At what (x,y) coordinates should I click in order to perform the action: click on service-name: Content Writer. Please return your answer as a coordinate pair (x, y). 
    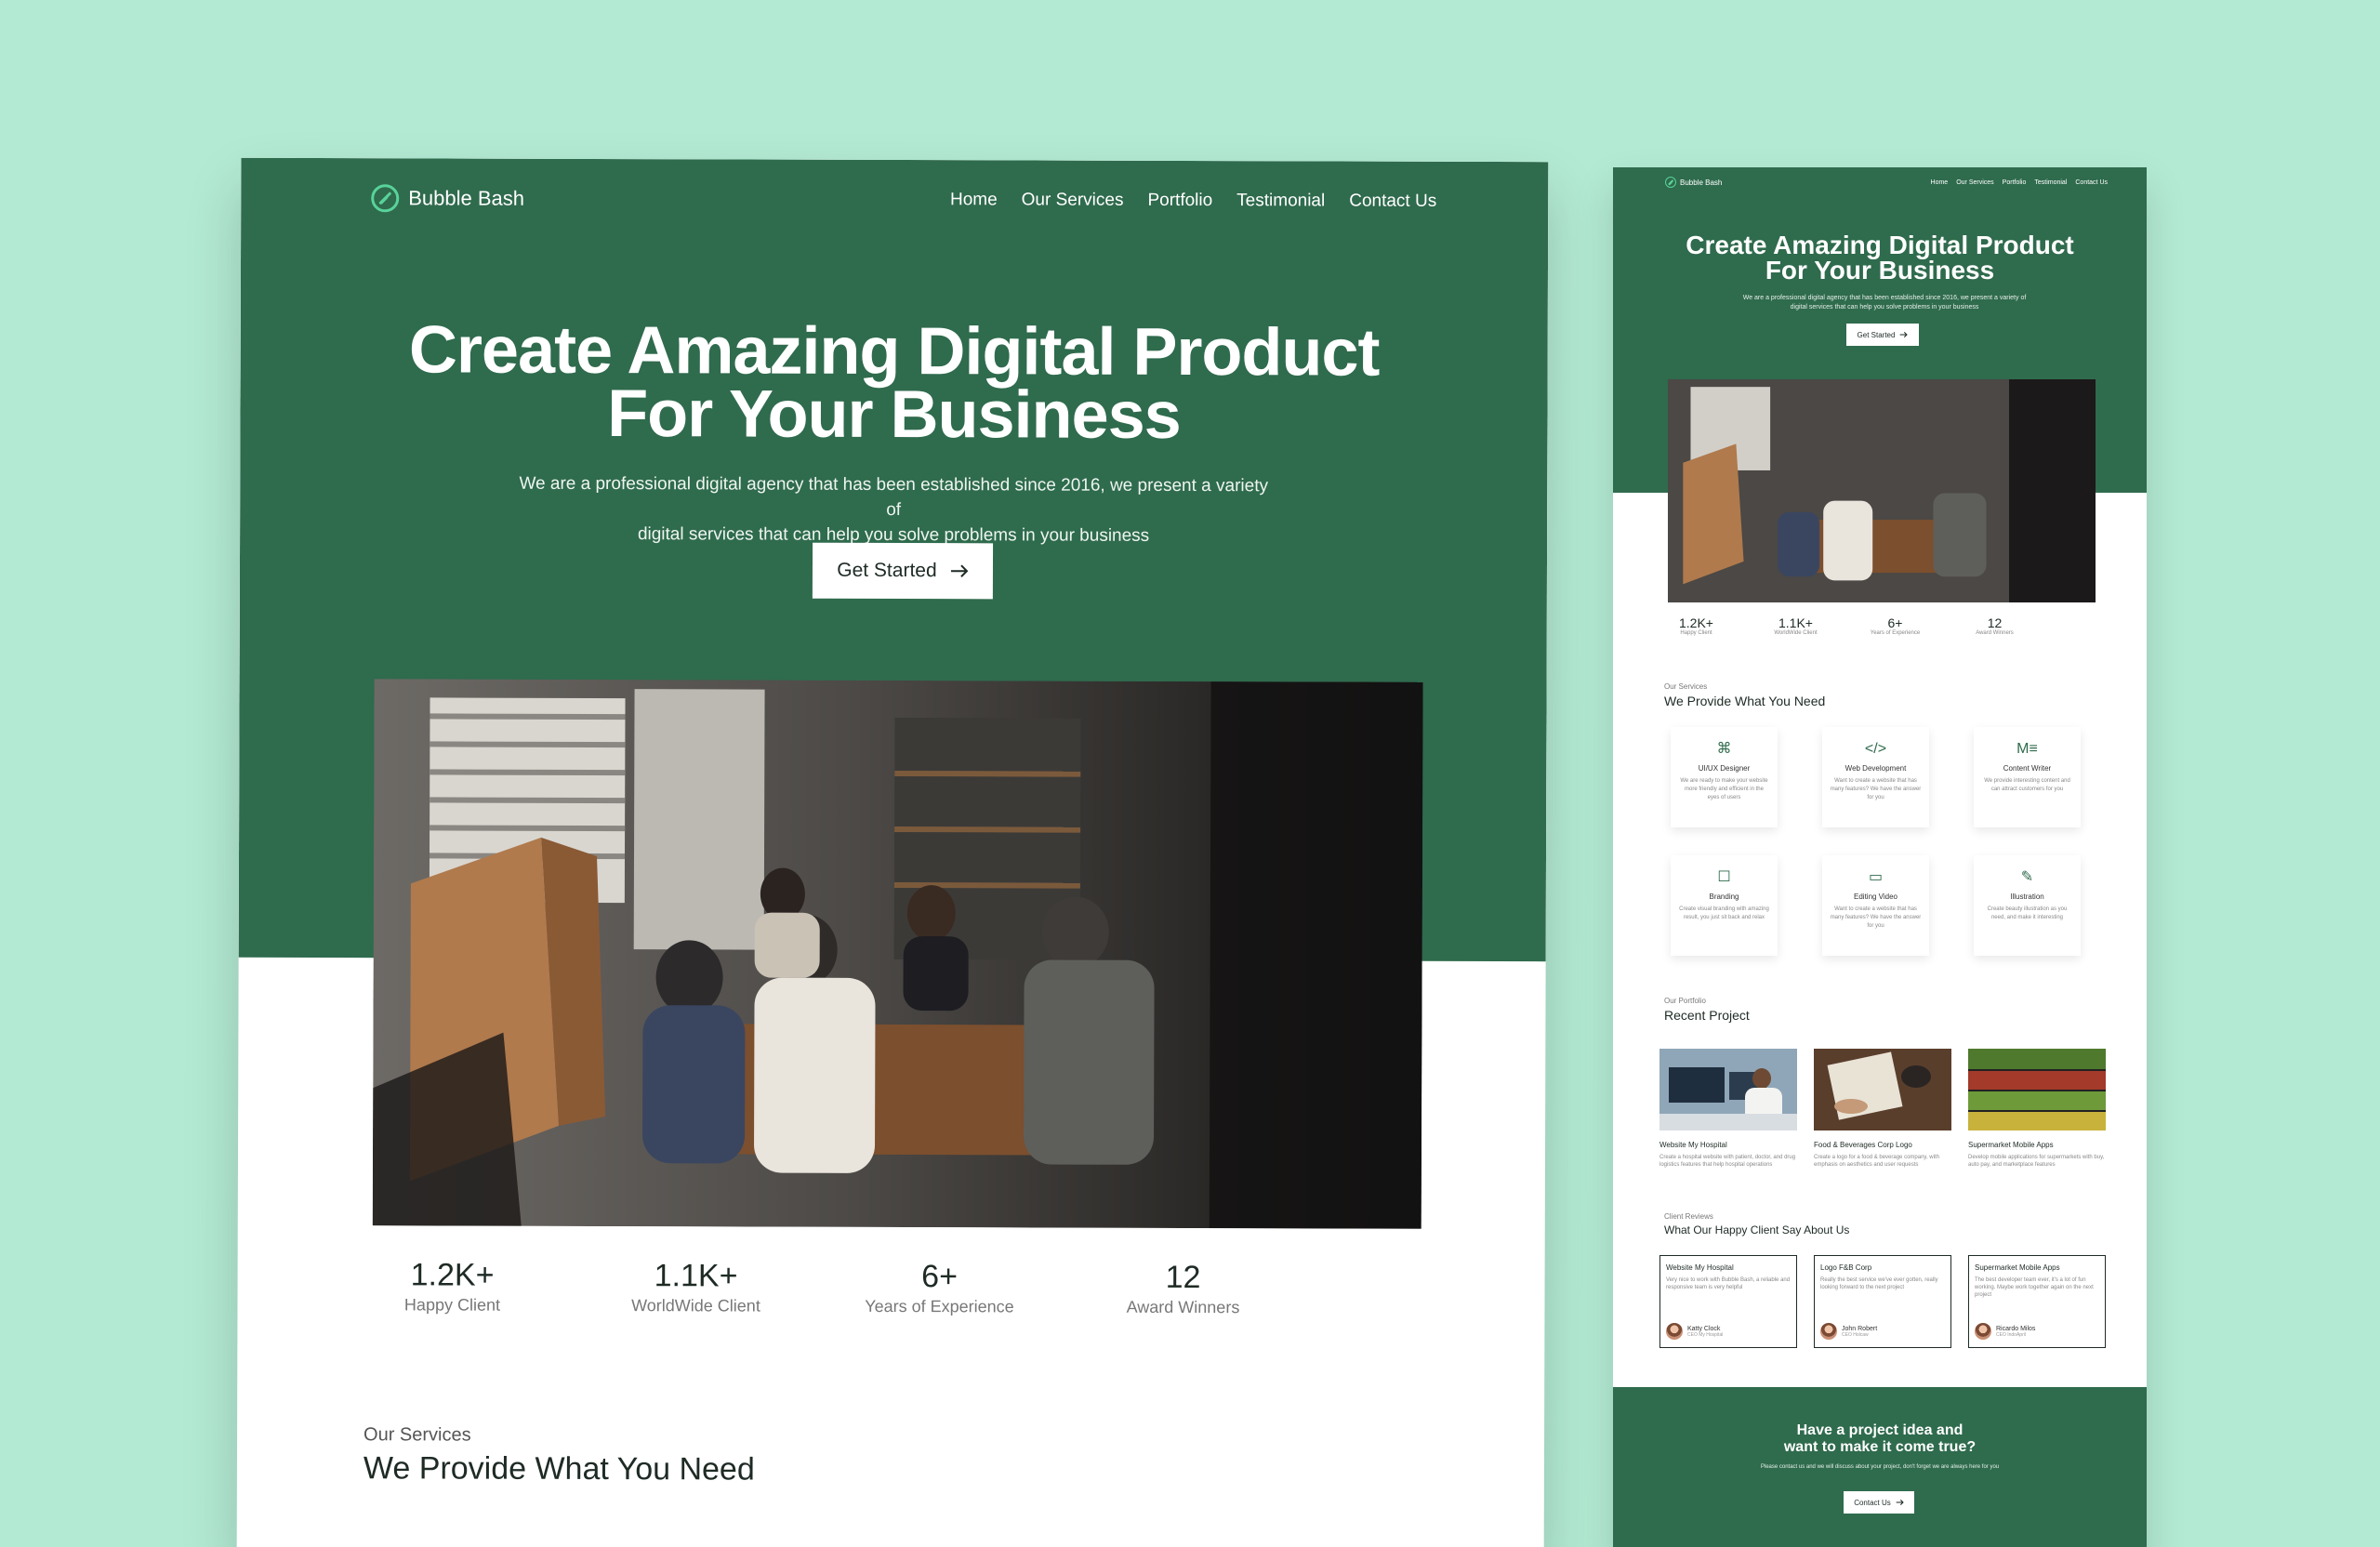
    Looking at the image, I should click on (2027, 768).